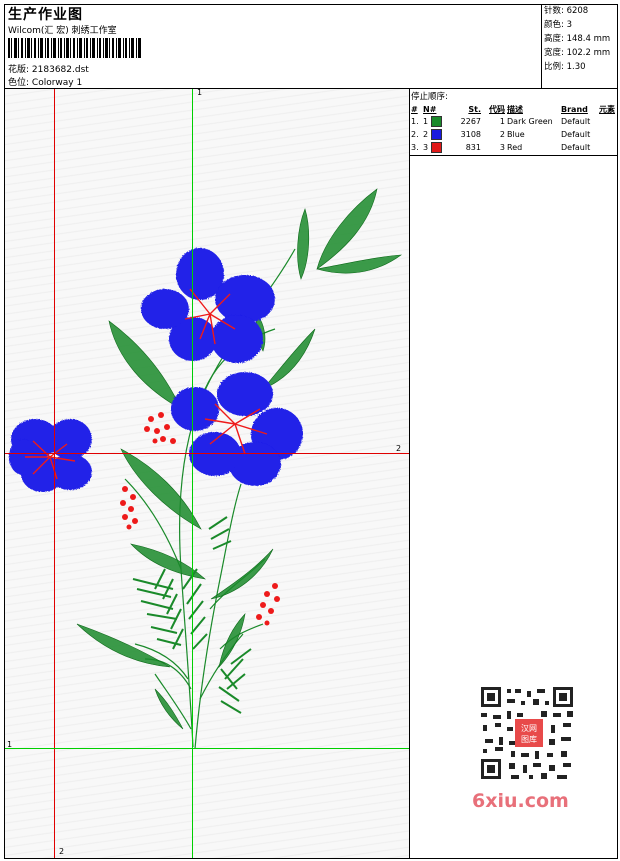  I want to click on stat-width: 宽度: 102.2 mm, so click(577, 53).